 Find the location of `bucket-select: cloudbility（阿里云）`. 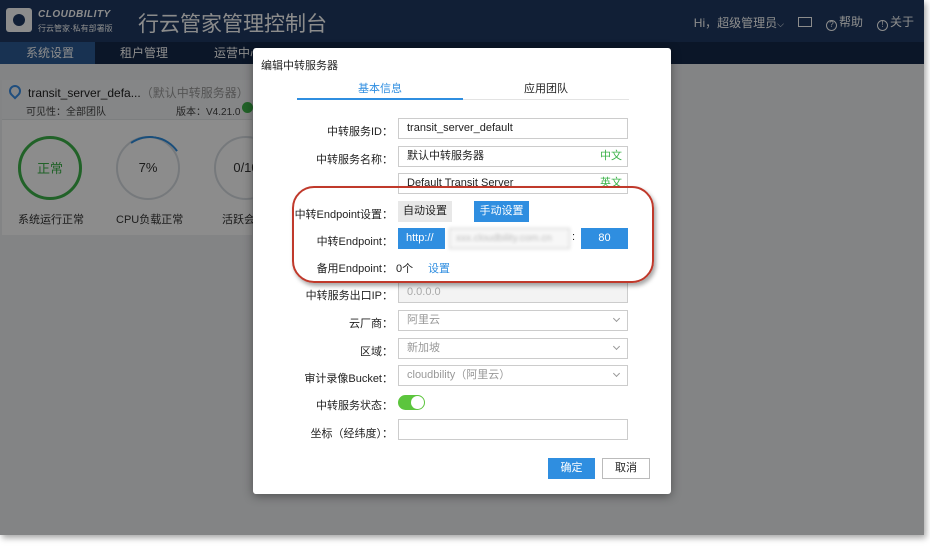

bucket-select: cloudbility（阿里云） is located at coordinates (513, 375).